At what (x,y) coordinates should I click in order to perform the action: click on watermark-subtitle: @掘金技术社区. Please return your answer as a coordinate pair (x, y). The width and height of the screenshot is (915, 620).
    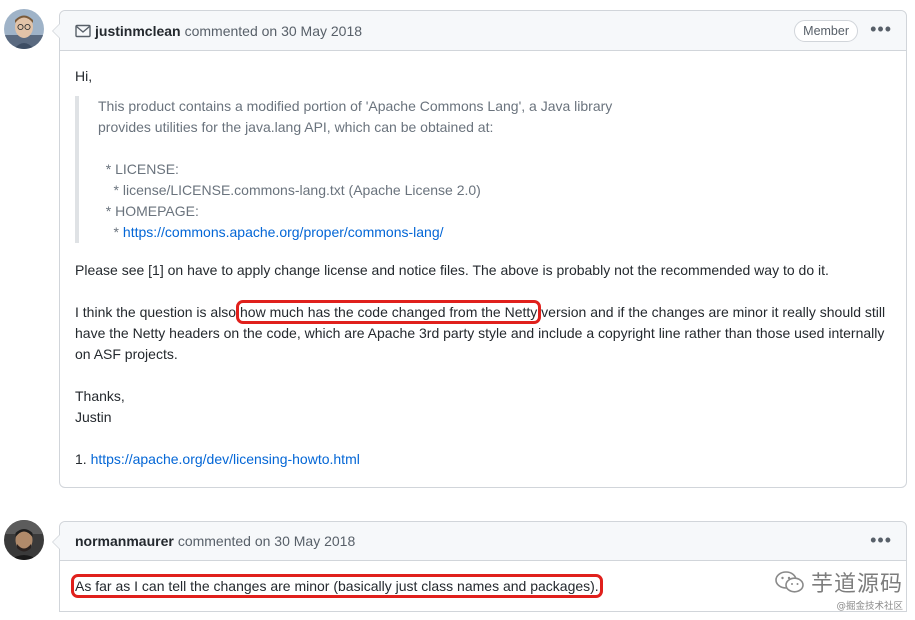
    Looking at the image, I should click on (869, 606).